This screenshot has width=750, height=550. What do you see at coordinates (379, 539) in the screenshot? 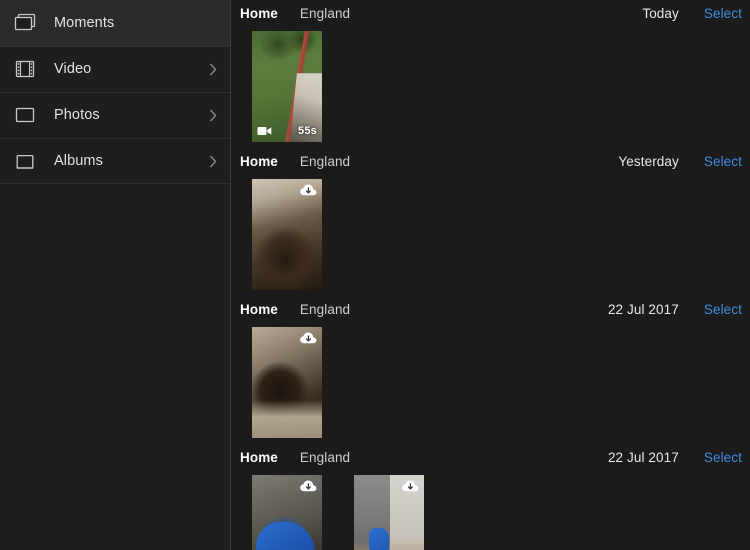
I see `thumbnail-detail` at bounding box center [379, 539].